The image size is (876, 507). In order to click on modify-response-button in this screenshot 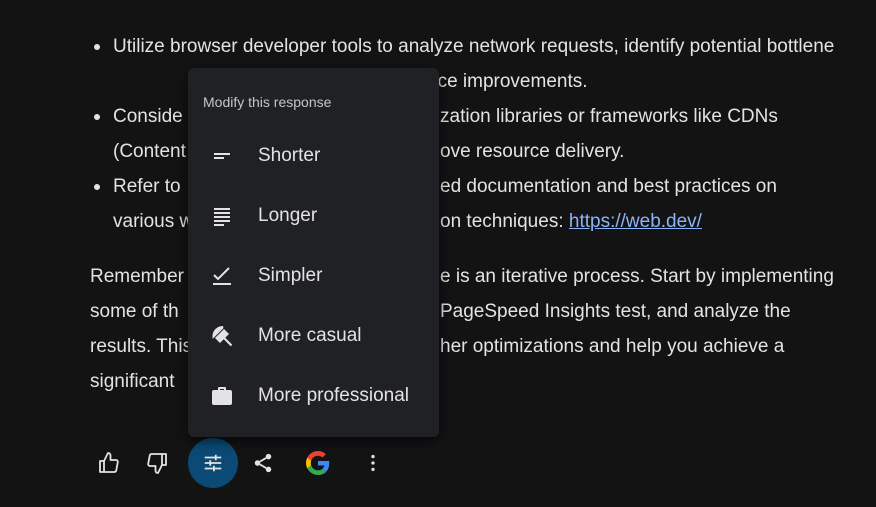, I will do `click(213, 463)`.